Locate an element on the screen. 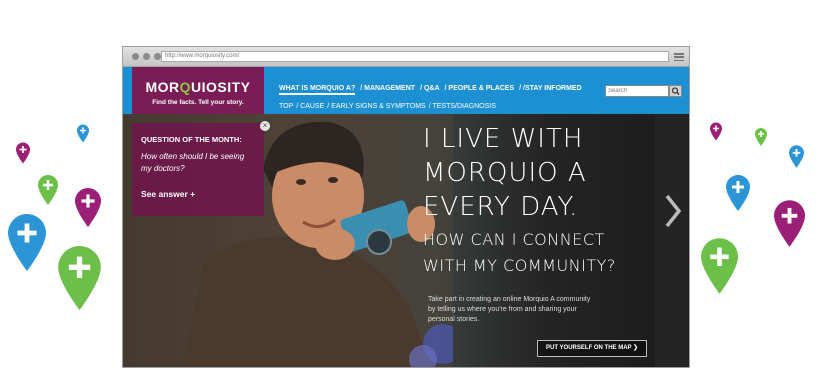 The height and width of the screenshot is (378, 820). search-input is located at coordinates (637, 91).